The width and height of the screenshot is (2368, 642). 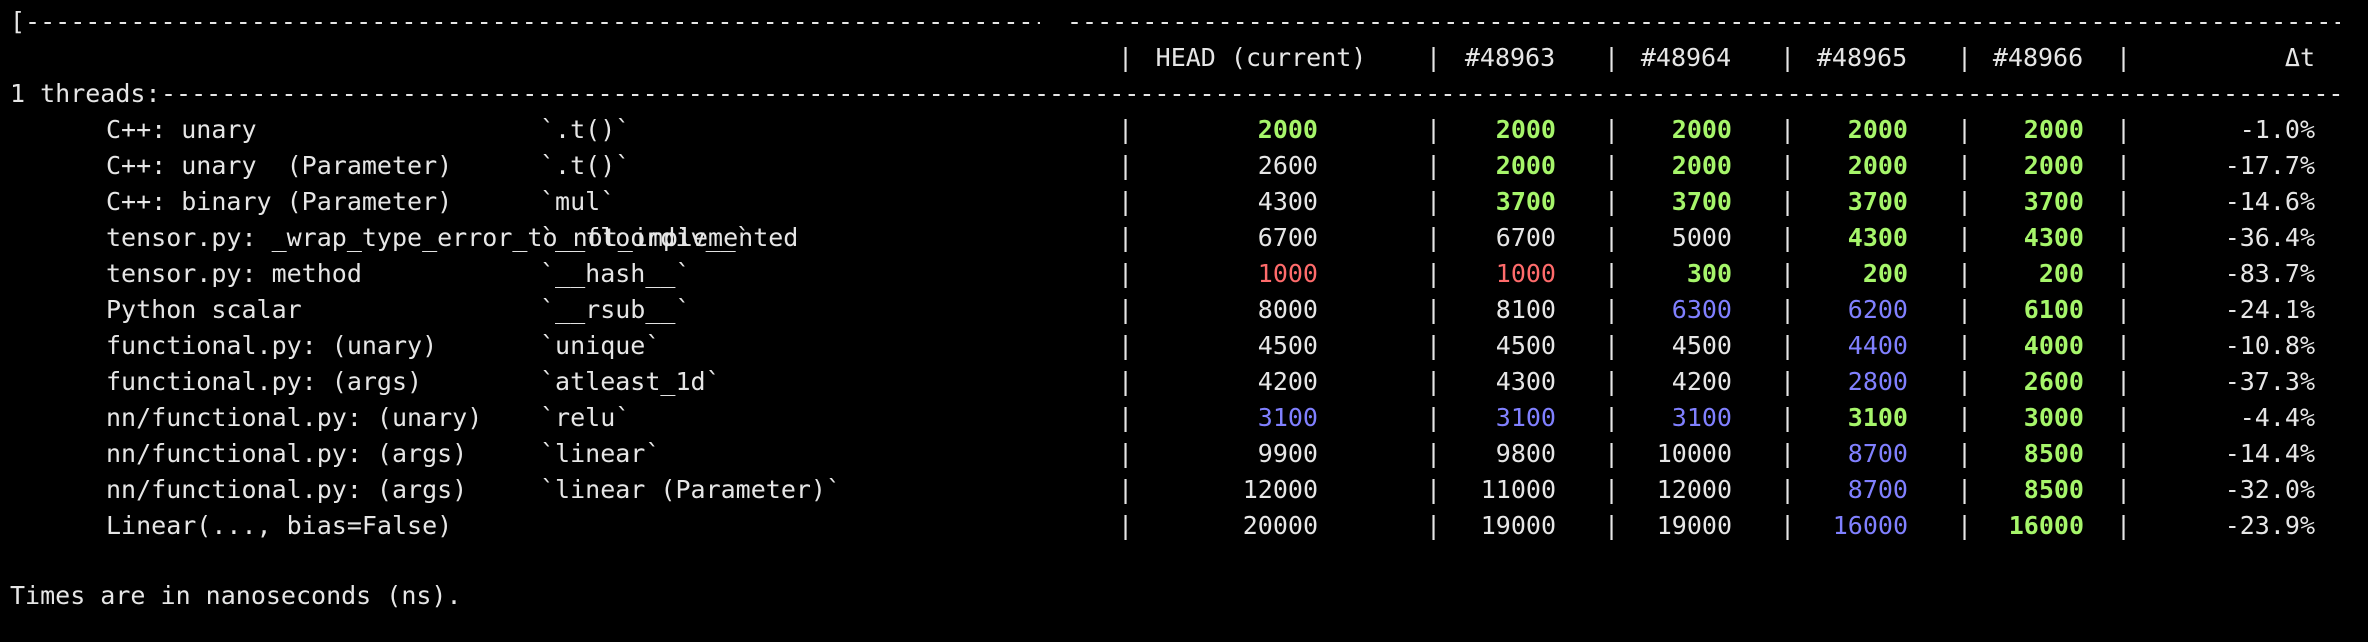 I want to click on time-value: 4000, so click(x=2053, y=345).